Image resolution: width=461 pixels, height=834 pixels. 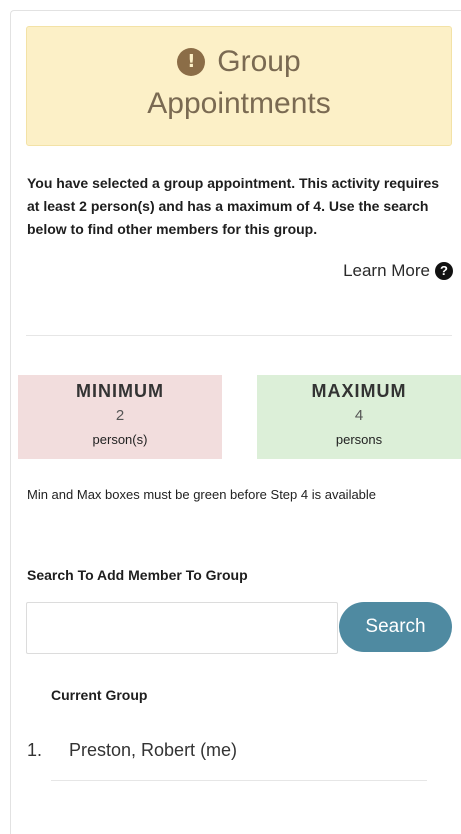 I want to click on alert-title-appointments: Appointments, so click(x=239, y=103).